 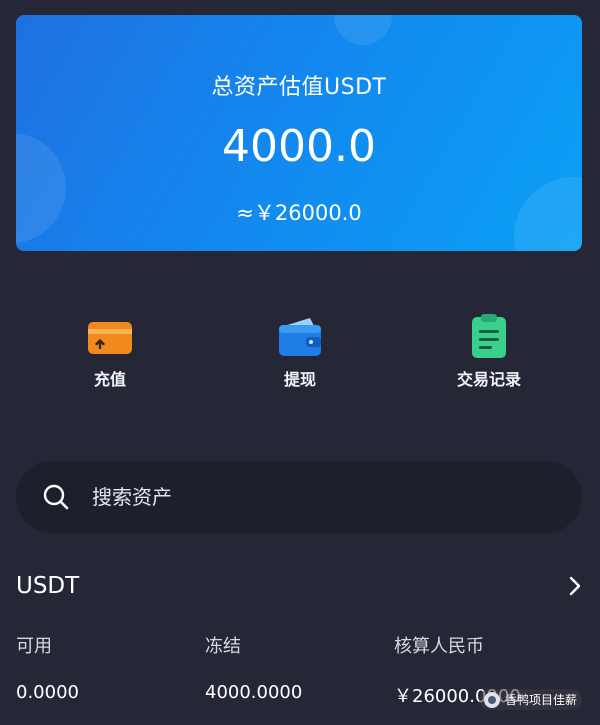 I want to click on withdraw-label: 提现, so click(x=299, y=379).